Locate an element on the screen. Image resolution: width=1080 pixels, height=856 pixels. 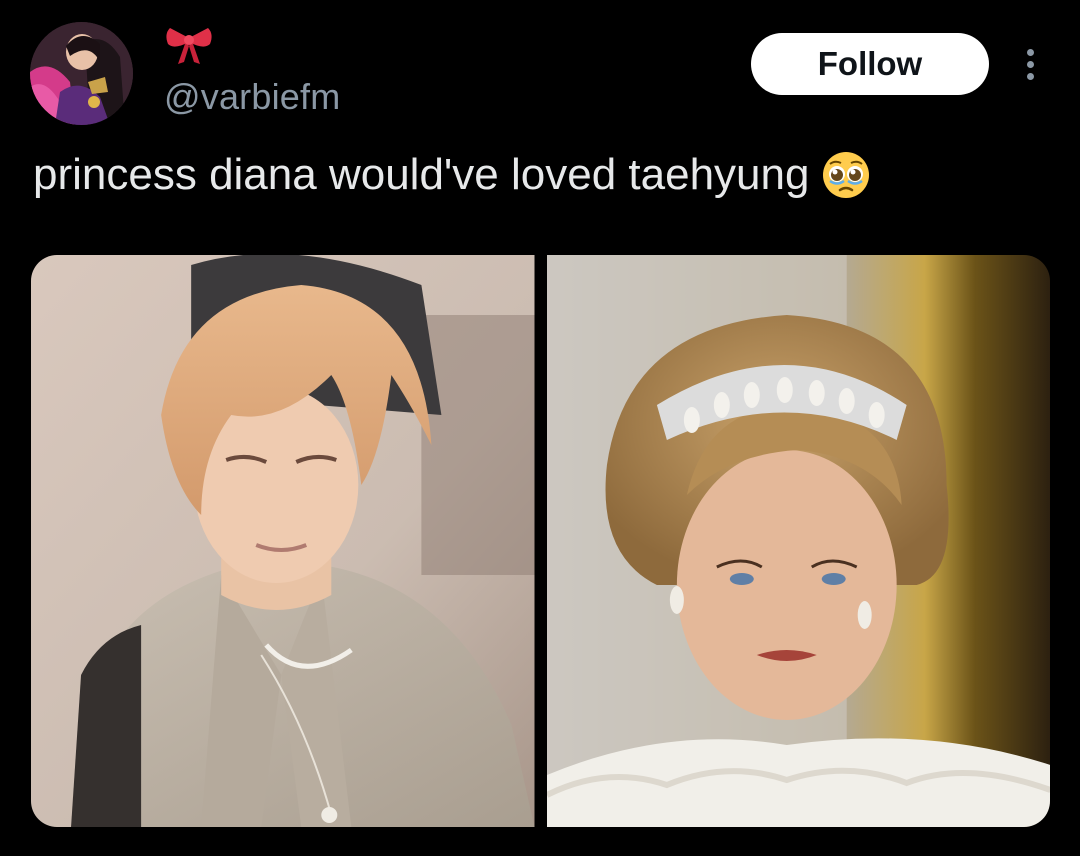
avatar is located at coordinates (81, 73).